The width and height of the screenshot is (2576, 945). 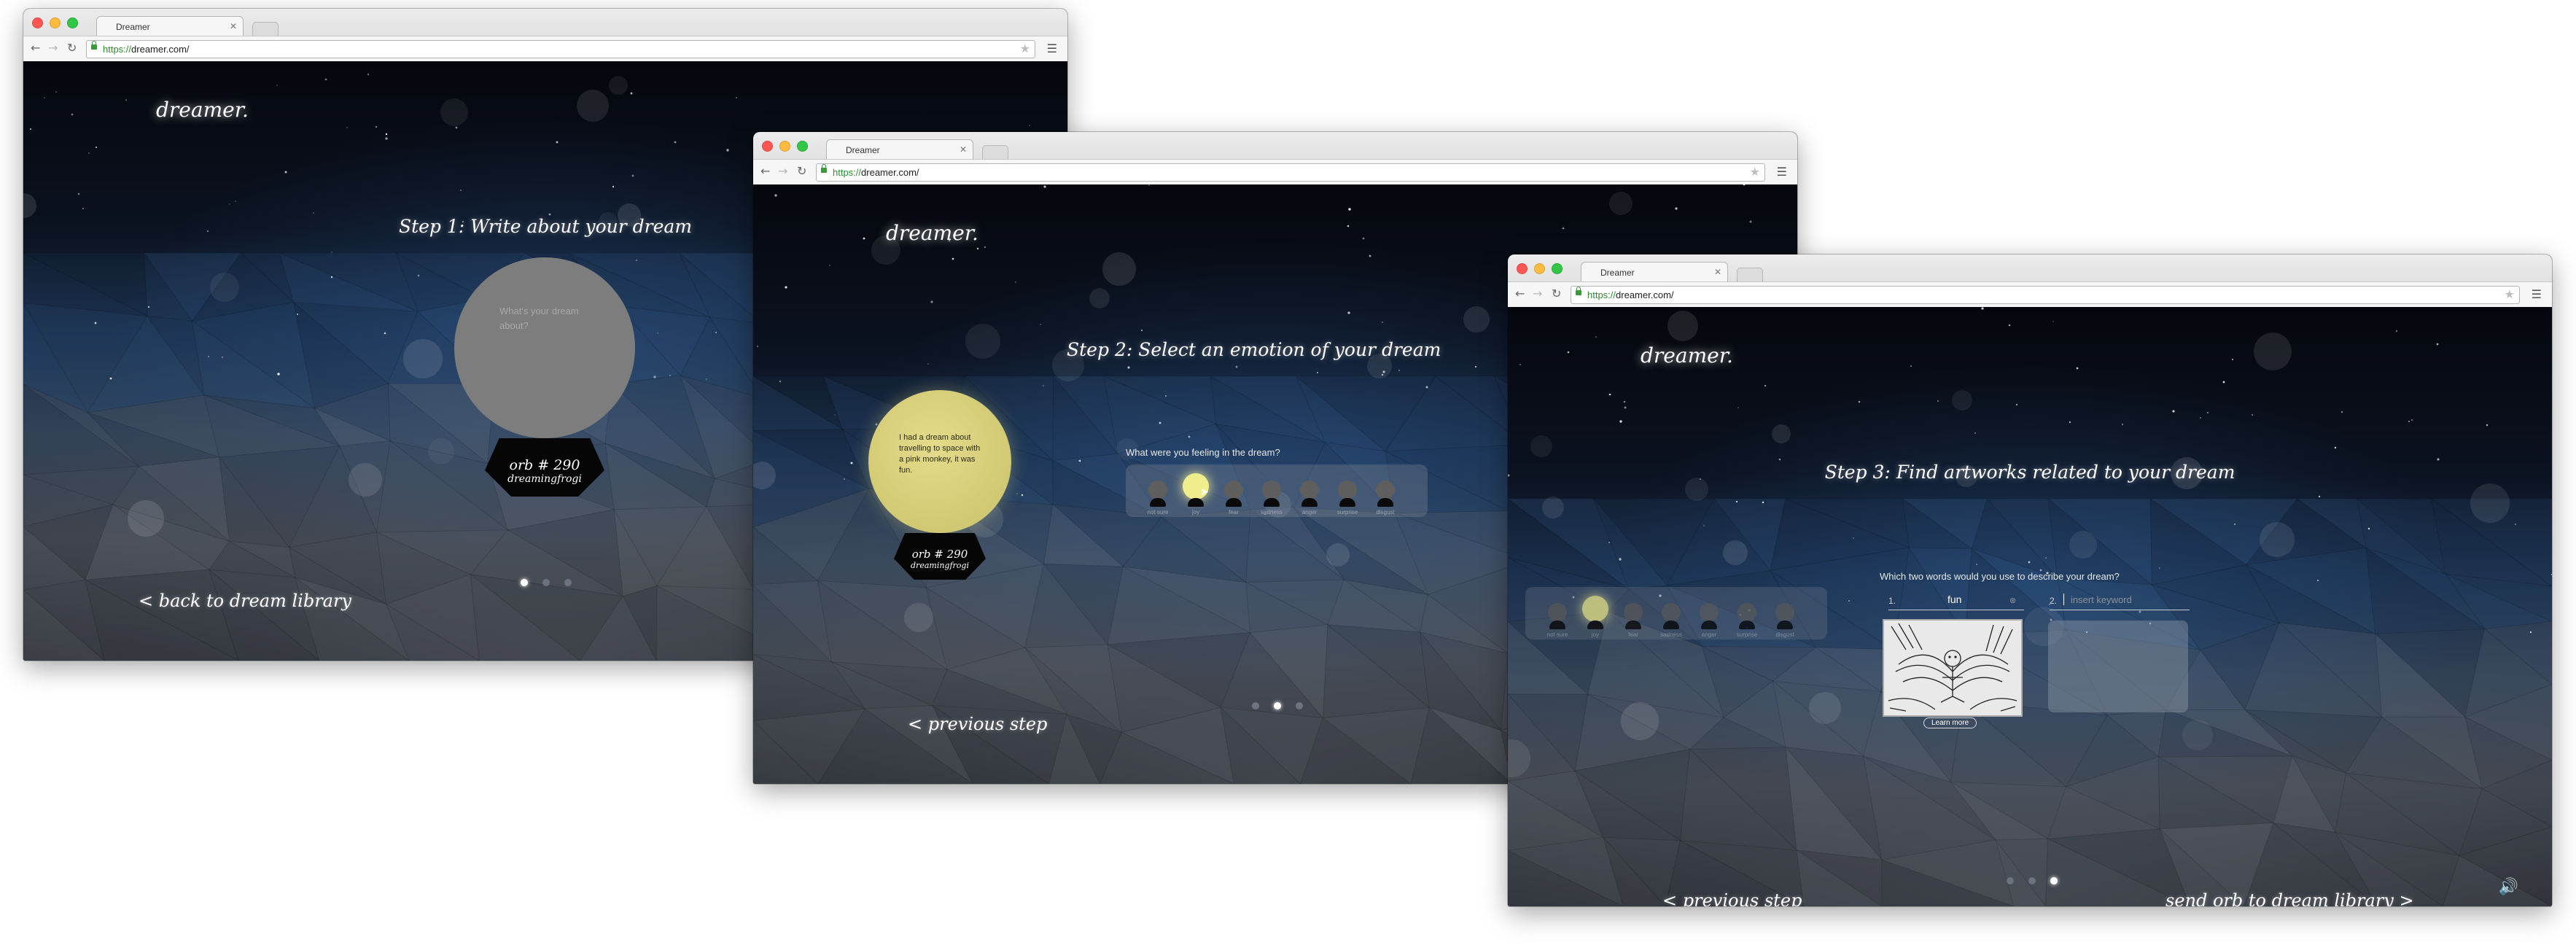 What do you see at coordinates (544, 347) in the screenshot?
I see `dream-orb: What's your dream about?` at bounding box center [544, 347].